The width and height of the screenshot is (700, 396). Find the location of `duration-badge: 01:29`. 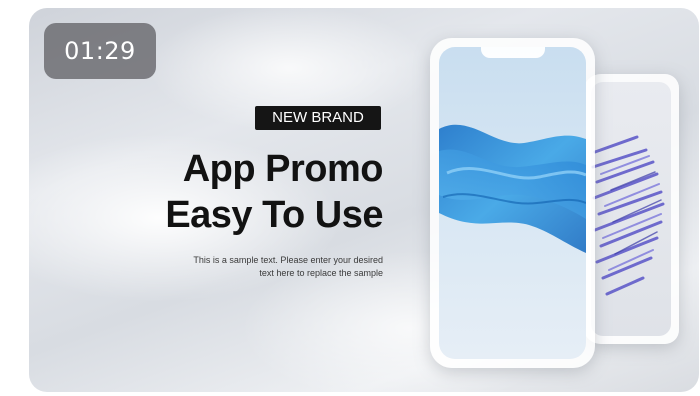

duration-badge: 01:29 is located at coordinates (100, 51).